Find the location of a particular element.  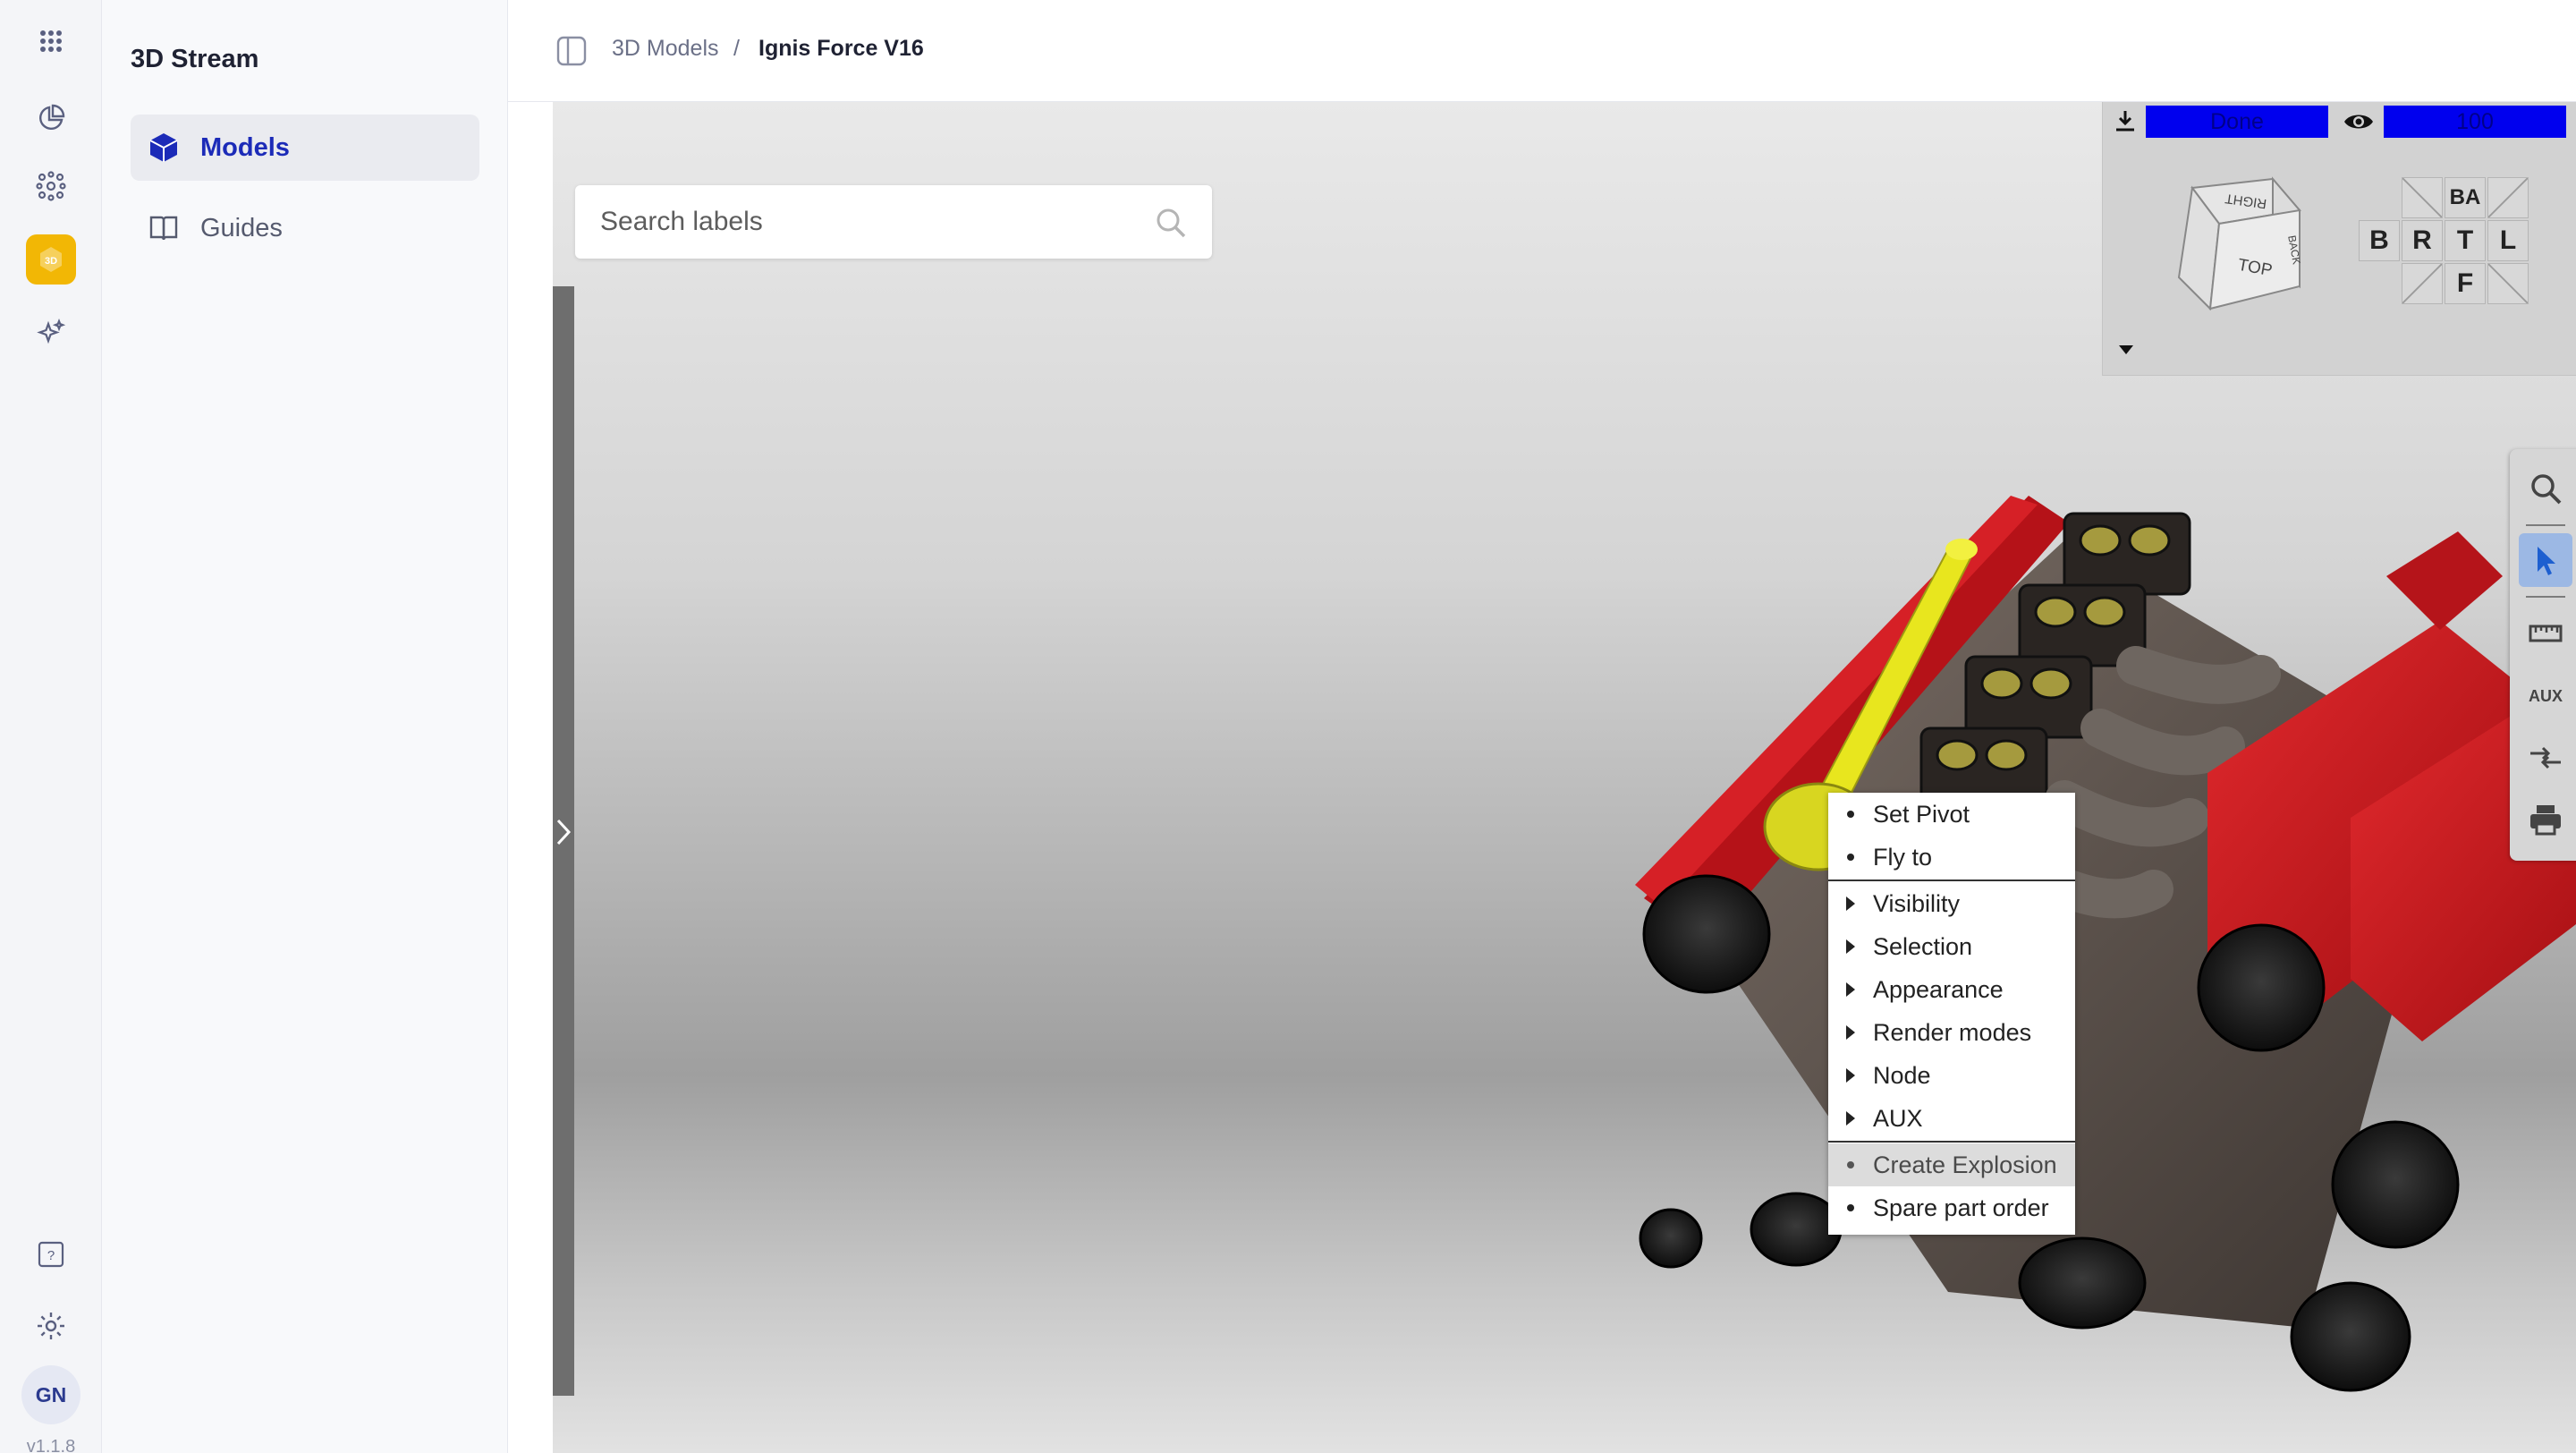

menu-item-spare-part-order: Spare part order is located at coordinates (1951, 1207).